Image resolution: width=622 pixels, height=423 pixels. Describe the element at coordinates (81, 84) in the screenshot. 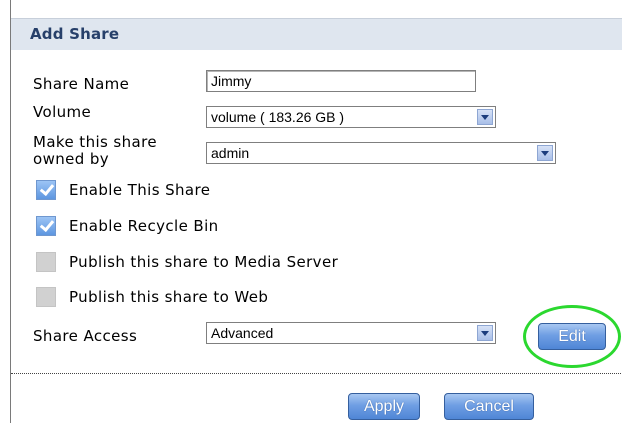

I see `share-name-label: Share Name` at that location.